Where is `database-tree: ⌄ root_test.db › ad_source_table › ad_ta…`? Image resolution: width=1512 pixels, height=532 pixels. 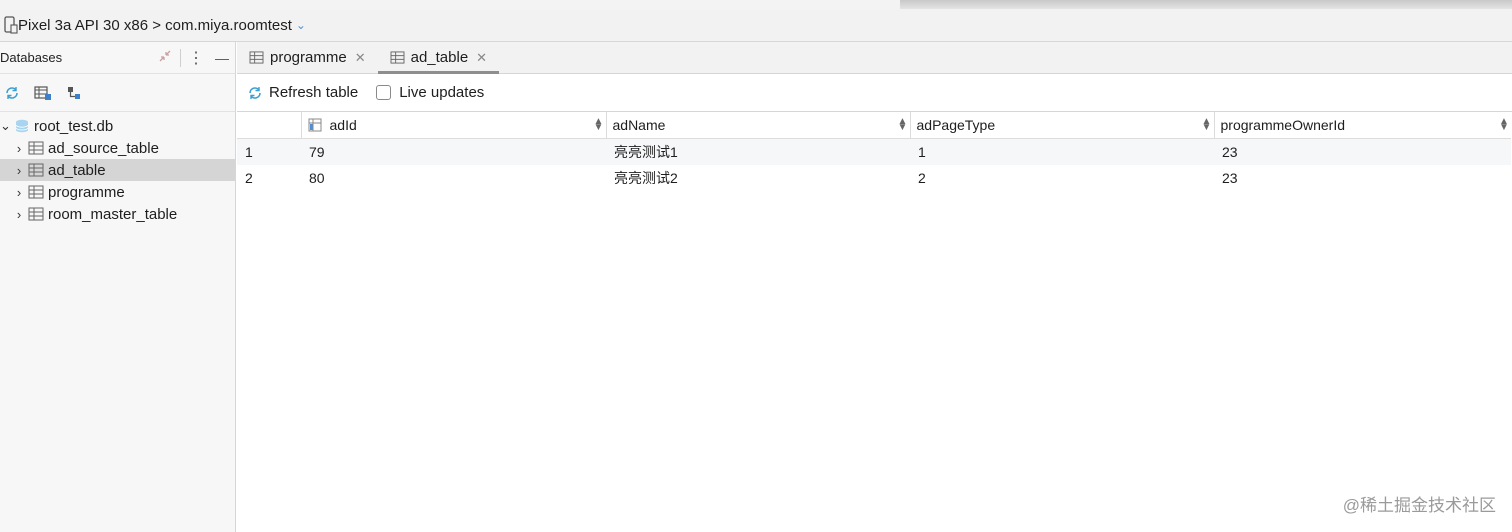
database-tree: ⌄ root_test.db › ad_source_table › ad_ta… is located at coordinates (117, 168).